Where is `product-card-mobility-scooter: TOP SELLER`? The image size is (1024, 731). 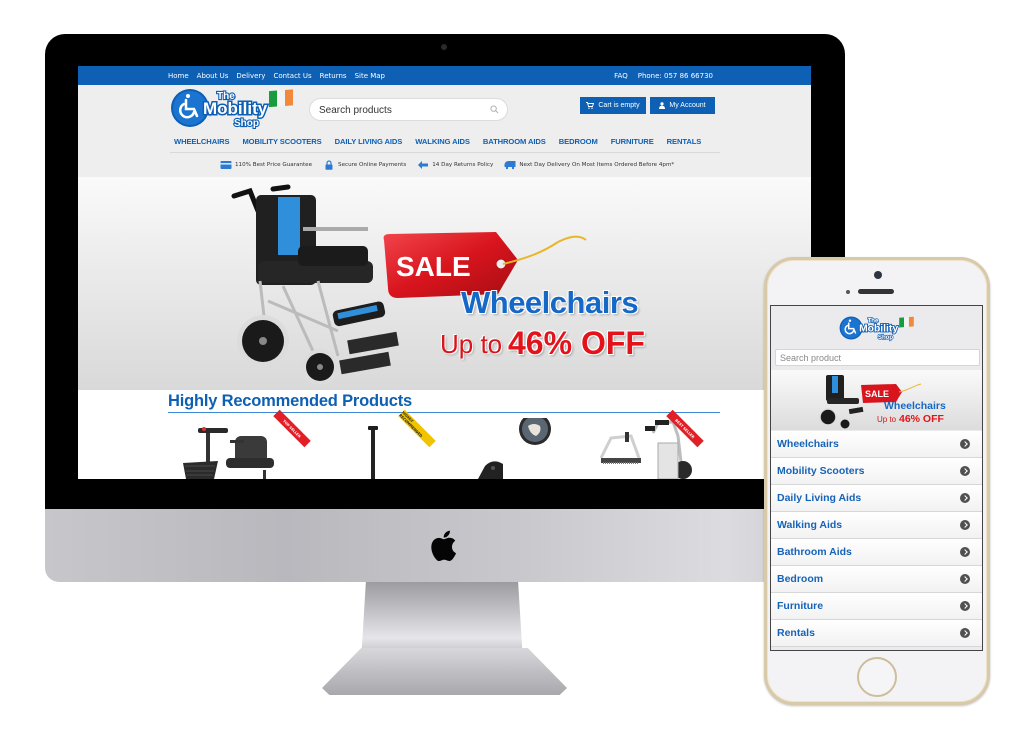
product-card-mobility-scooter: TOP SELLER is located at coordinates (244, 444).